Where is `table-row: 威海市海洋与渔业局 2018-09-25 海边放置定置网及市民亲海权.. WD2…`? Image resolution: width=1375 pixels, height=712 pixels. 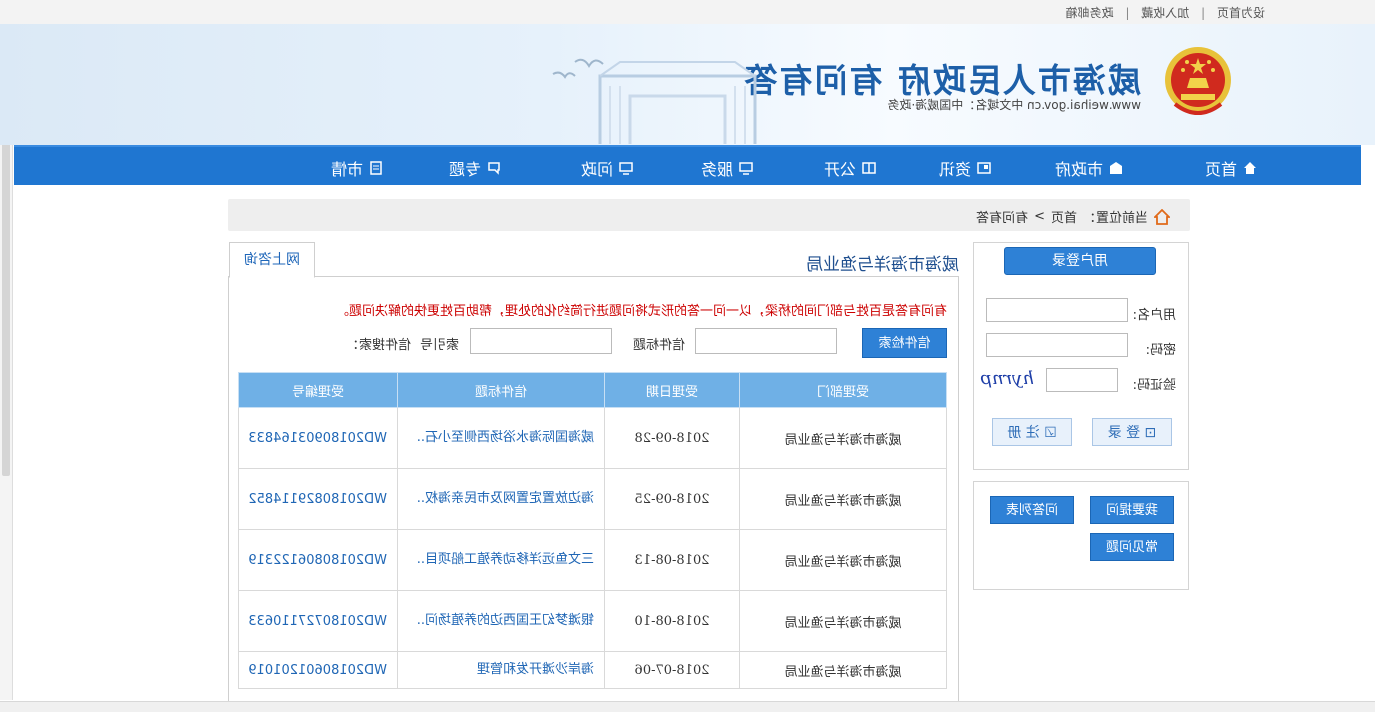 table-row: 威海市海洋与渔业局 2018-09-25 海边放置定置网及市民亲海权.. WD2… is located at coordinates (592, 499).